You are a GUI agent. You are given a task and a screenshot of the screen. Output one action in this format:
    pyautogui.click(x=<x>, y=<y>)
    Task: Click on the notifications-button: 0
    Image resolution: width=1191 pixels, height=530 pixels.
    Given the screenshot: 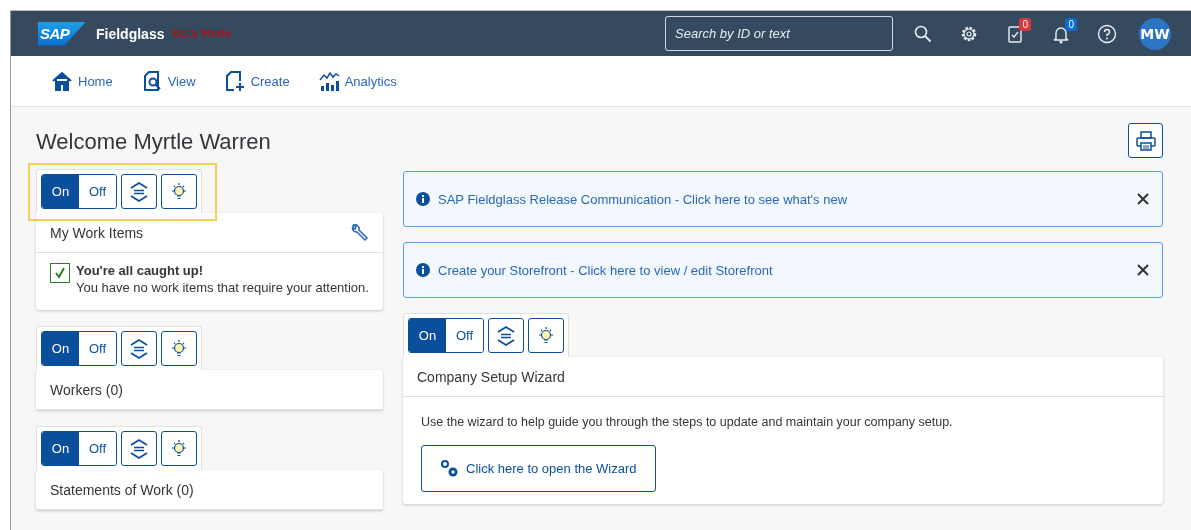 What is the action you would take?
    pyautogui.click(x=1061, y=33)
    